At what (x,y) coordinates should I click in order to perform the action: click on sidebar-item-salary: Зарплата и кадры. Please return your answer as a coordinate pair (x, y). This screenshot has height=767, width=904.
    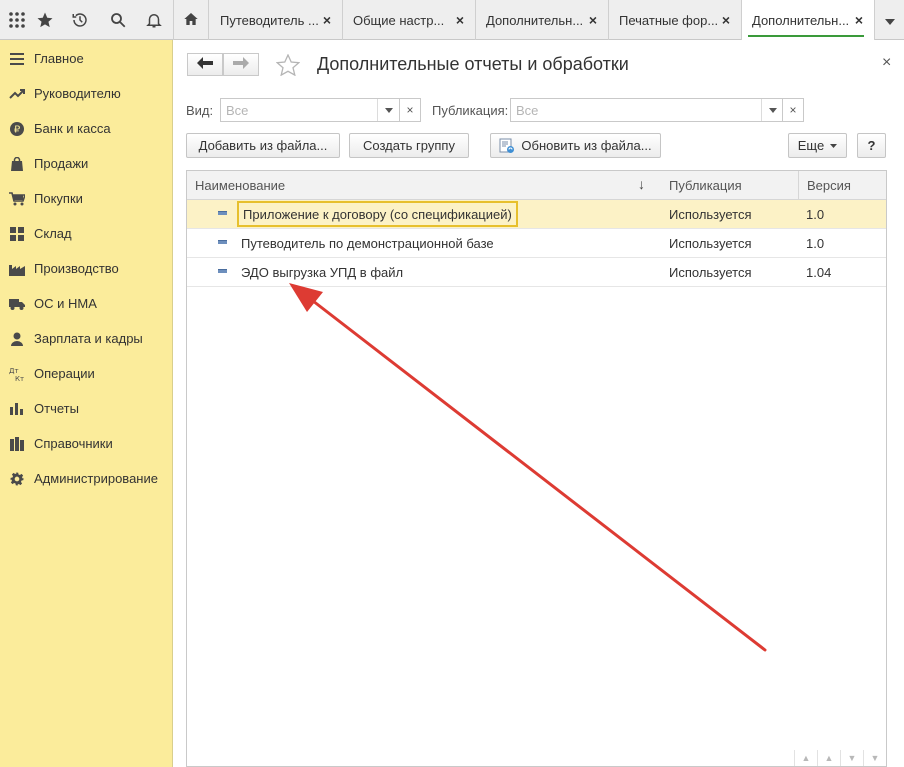
    Looking at the image, I should click on (86, 338).